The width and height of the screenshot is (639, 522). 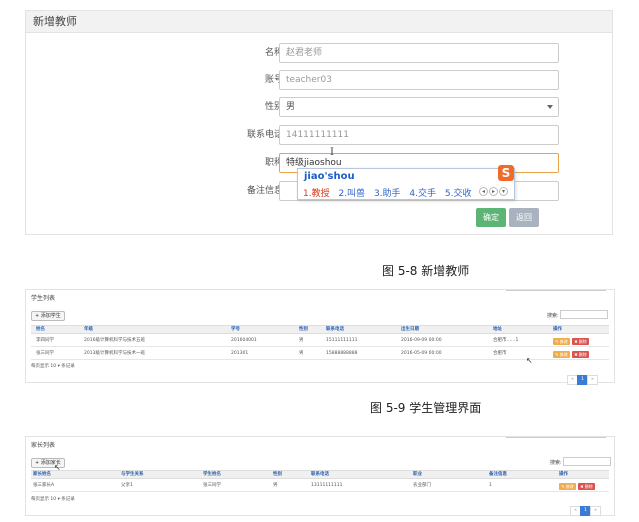 I want to click on cell-birth: 2016-09-09 00:00, so click(x=421, y=340).